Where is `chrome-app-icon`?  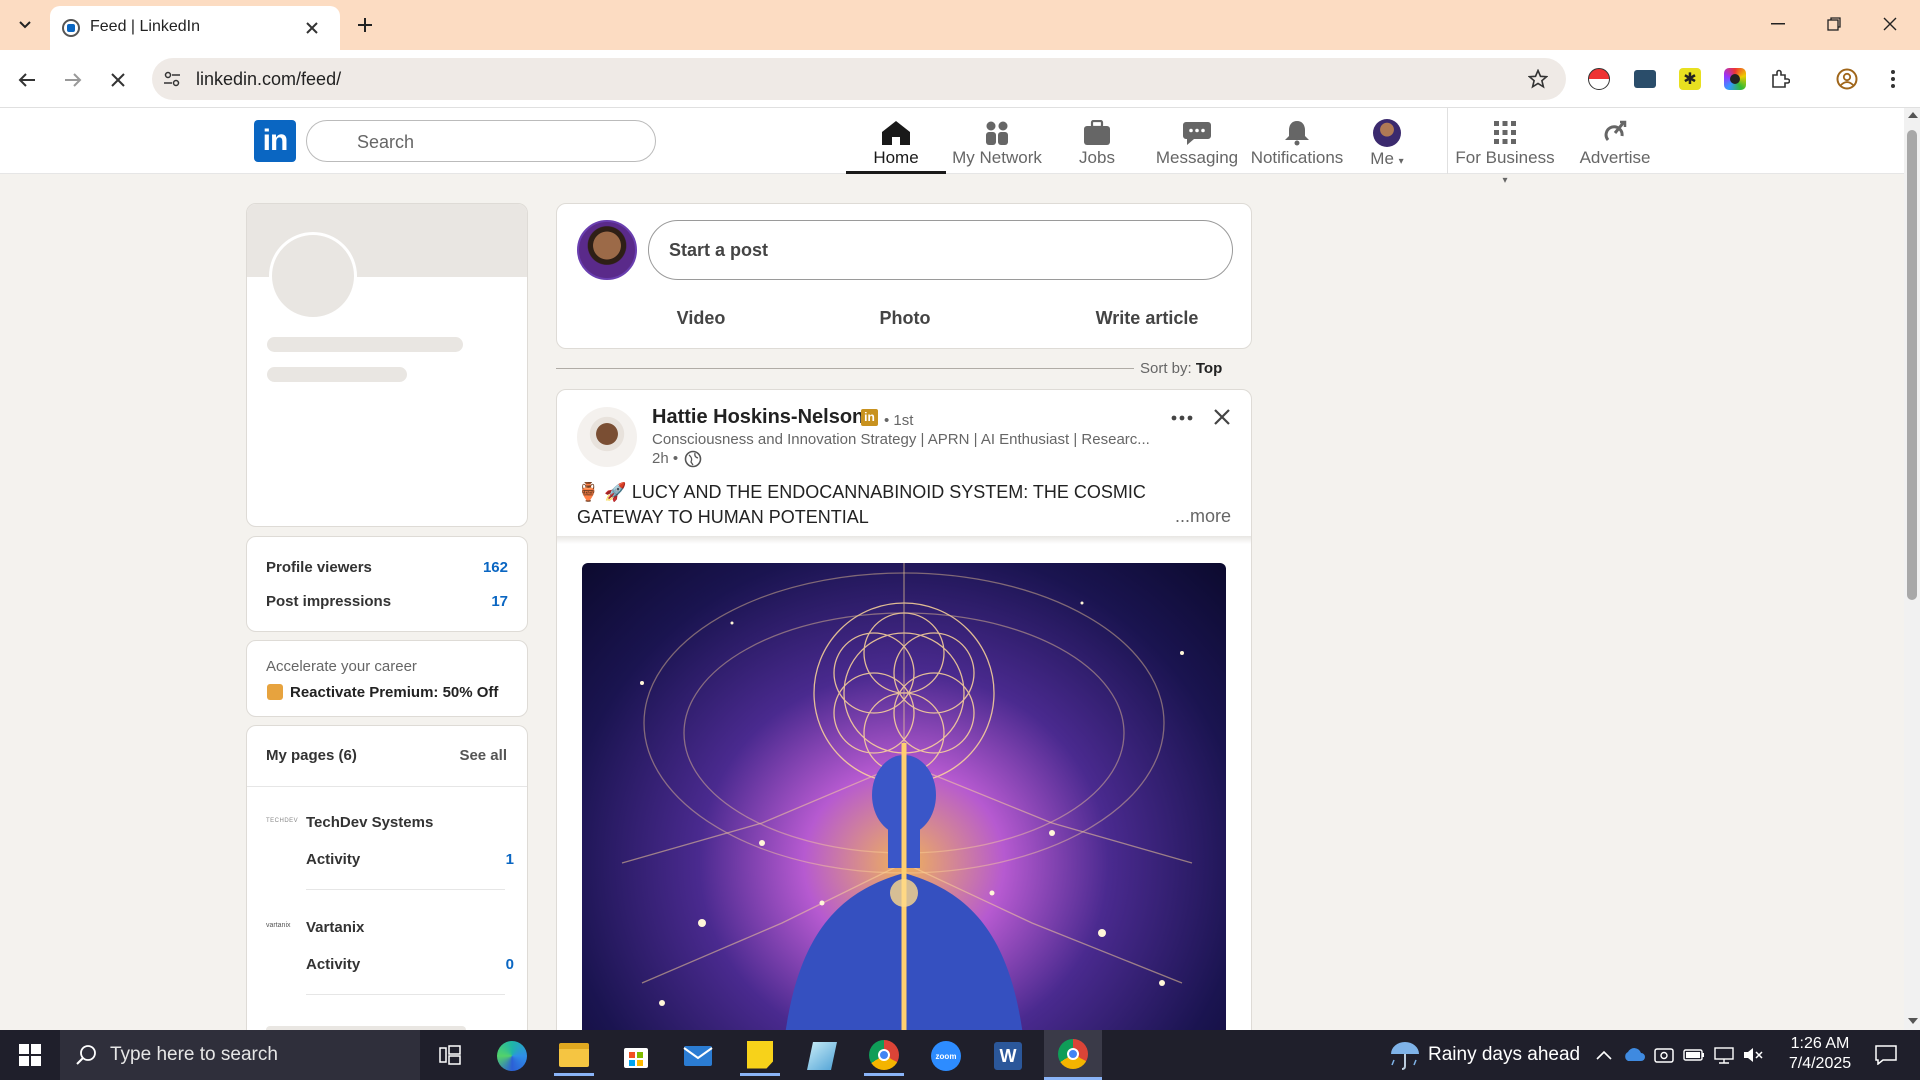
chrome-app-icon is located at coordinates (884, 1056).